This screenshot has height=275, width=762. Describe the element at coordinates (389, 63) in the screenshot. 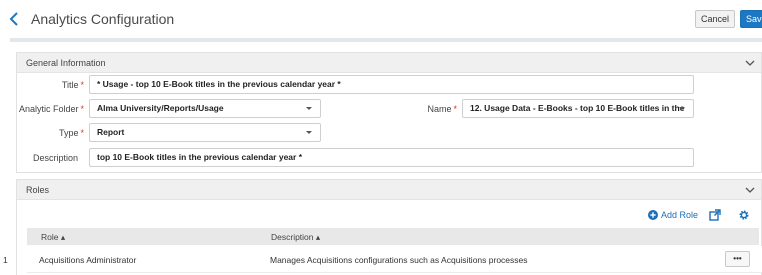

I see `general-information-header: General Information` at that location.